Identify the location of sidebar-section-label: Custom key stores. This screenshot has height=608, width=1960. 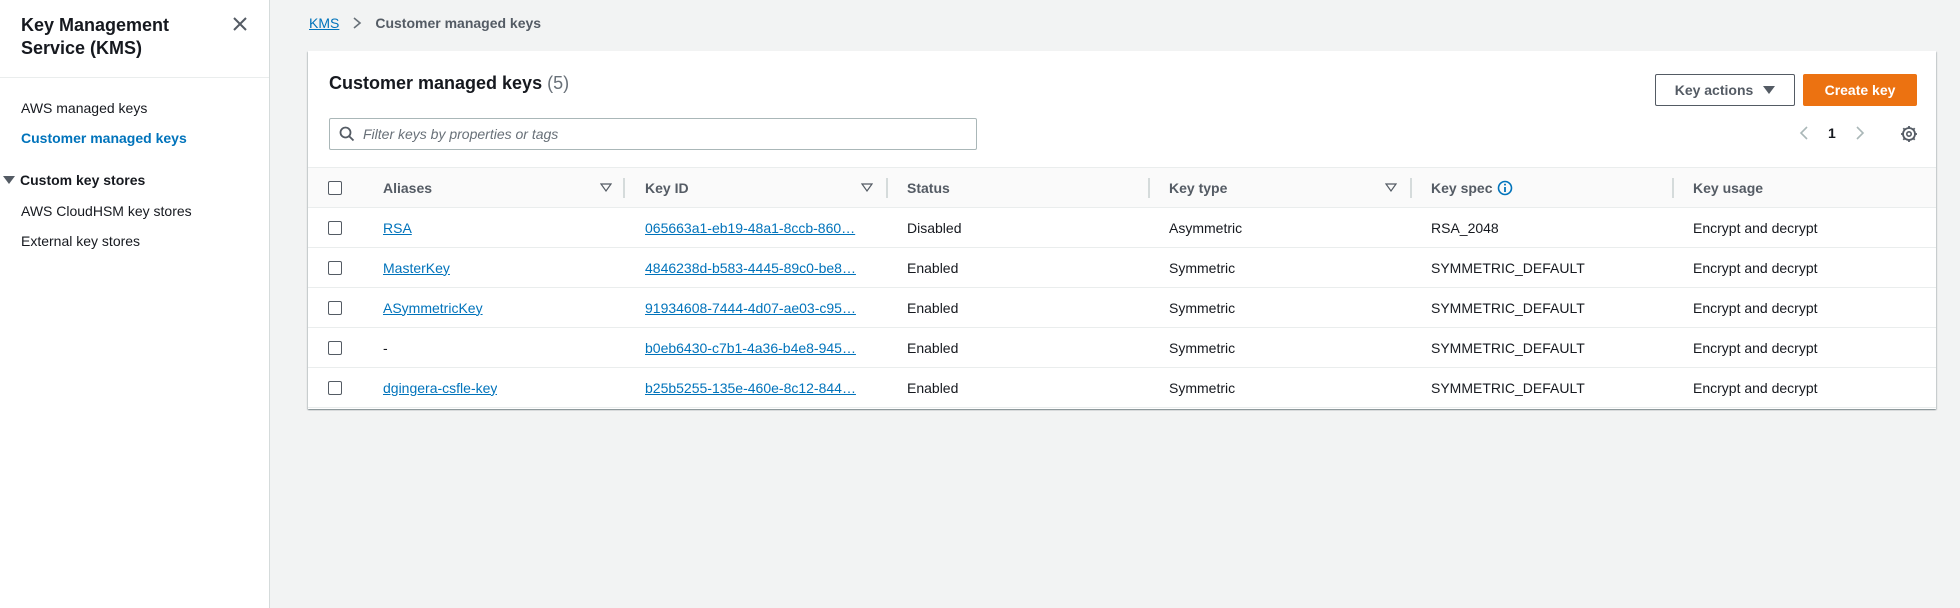
(83, 180).